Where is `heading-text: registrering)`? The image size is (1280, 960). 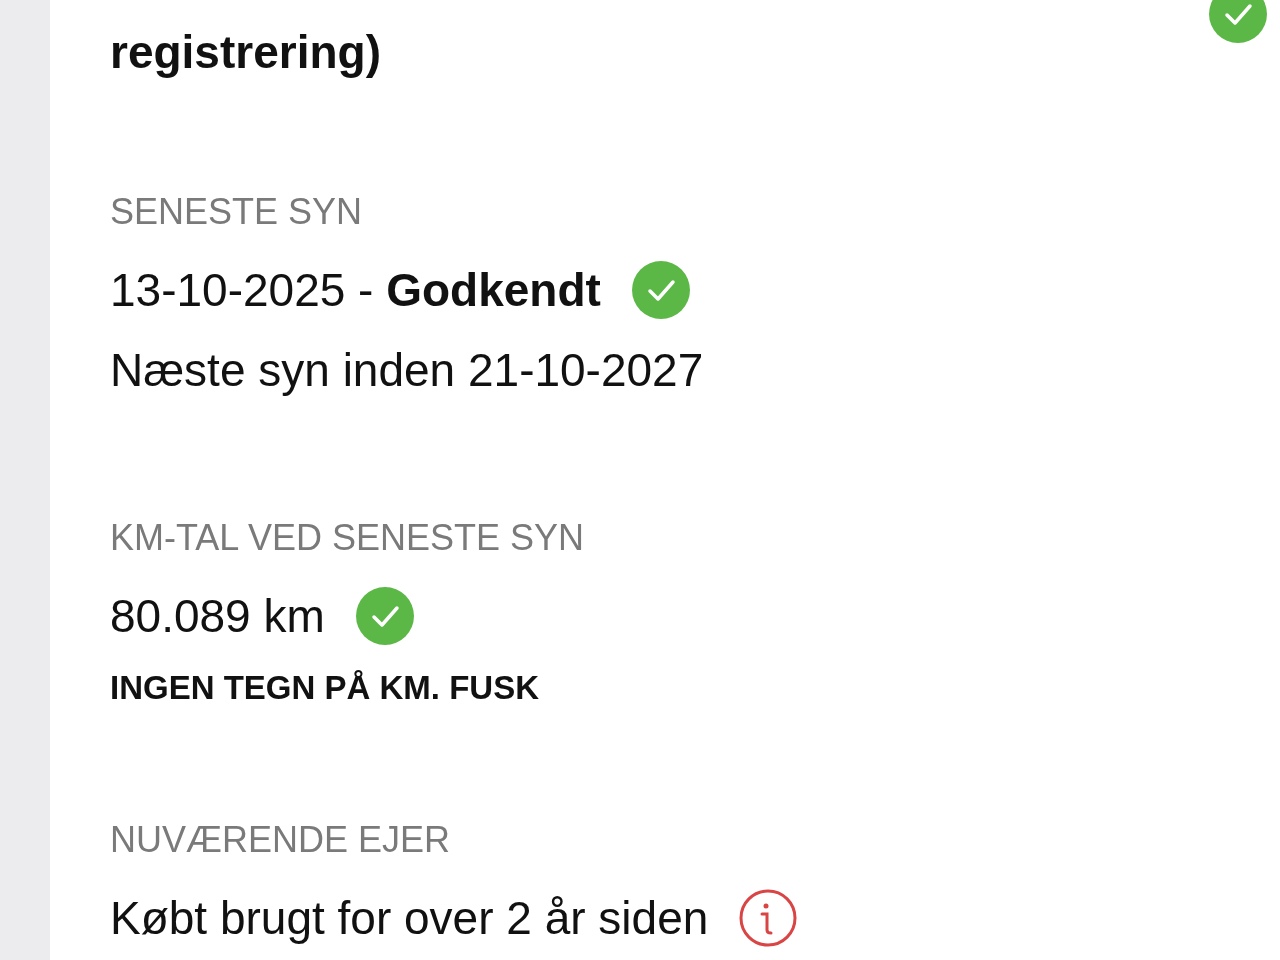
heading-text: registrering) is located at coordinates (245, 52).